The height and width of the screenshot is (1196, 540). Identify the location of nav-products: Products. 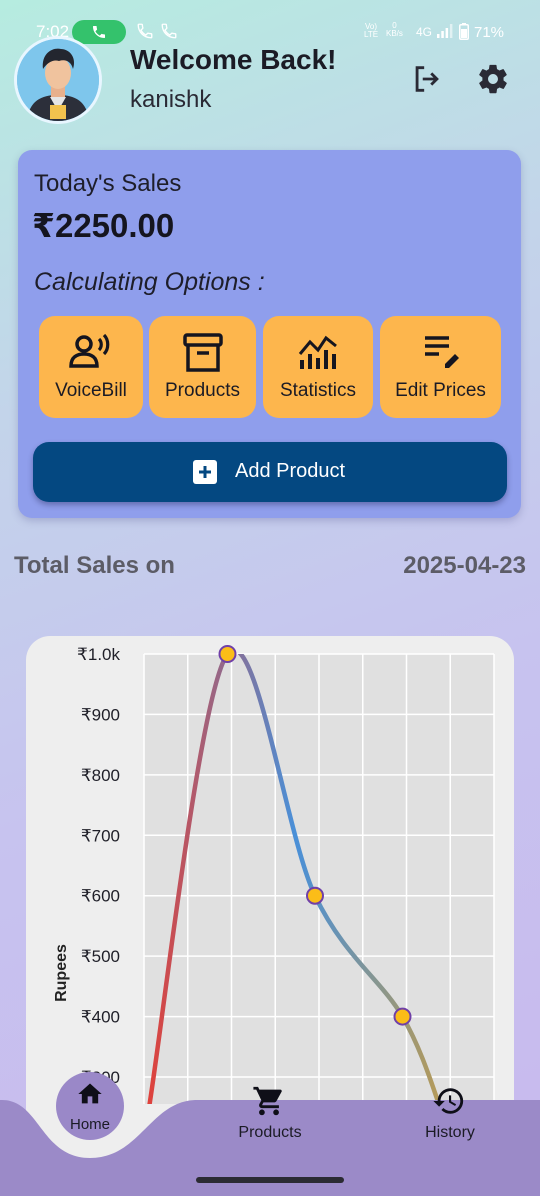
(270, 1114).